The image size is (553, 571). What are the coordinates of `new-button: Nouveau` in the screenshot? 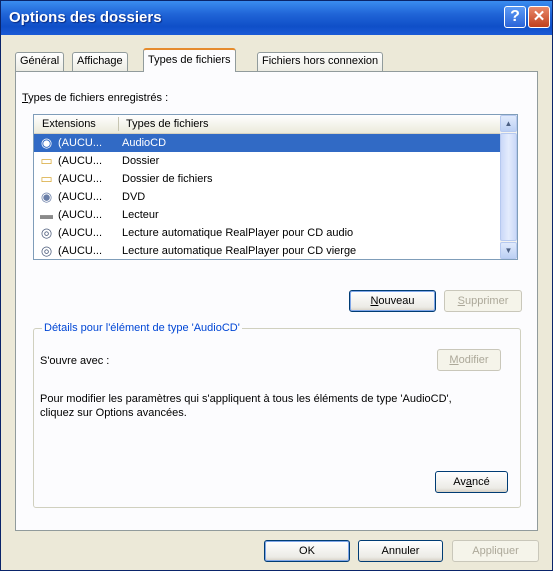 It's located at (392, 301).